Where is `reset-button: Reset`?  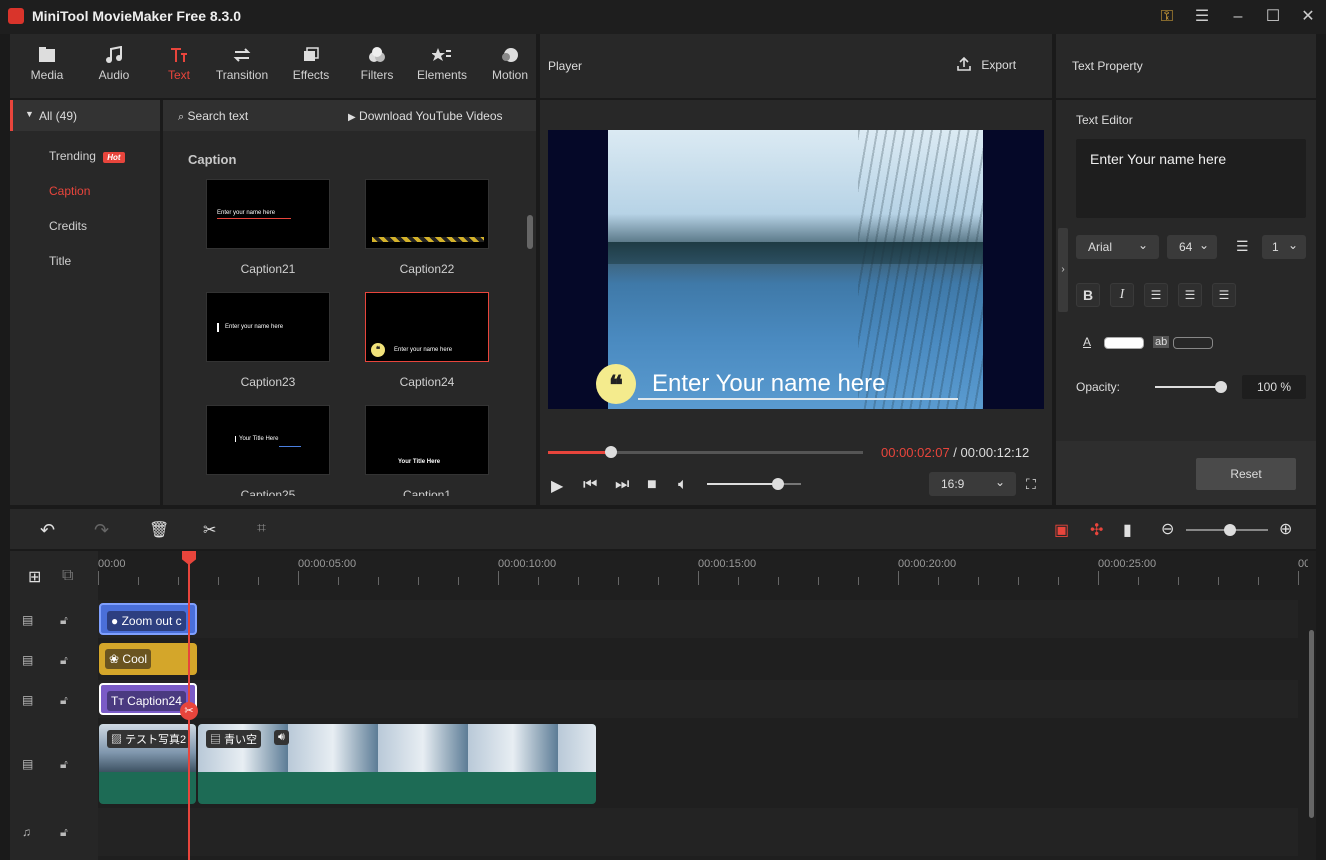 reset-button: Reset is located at coordinates (1246, 474).